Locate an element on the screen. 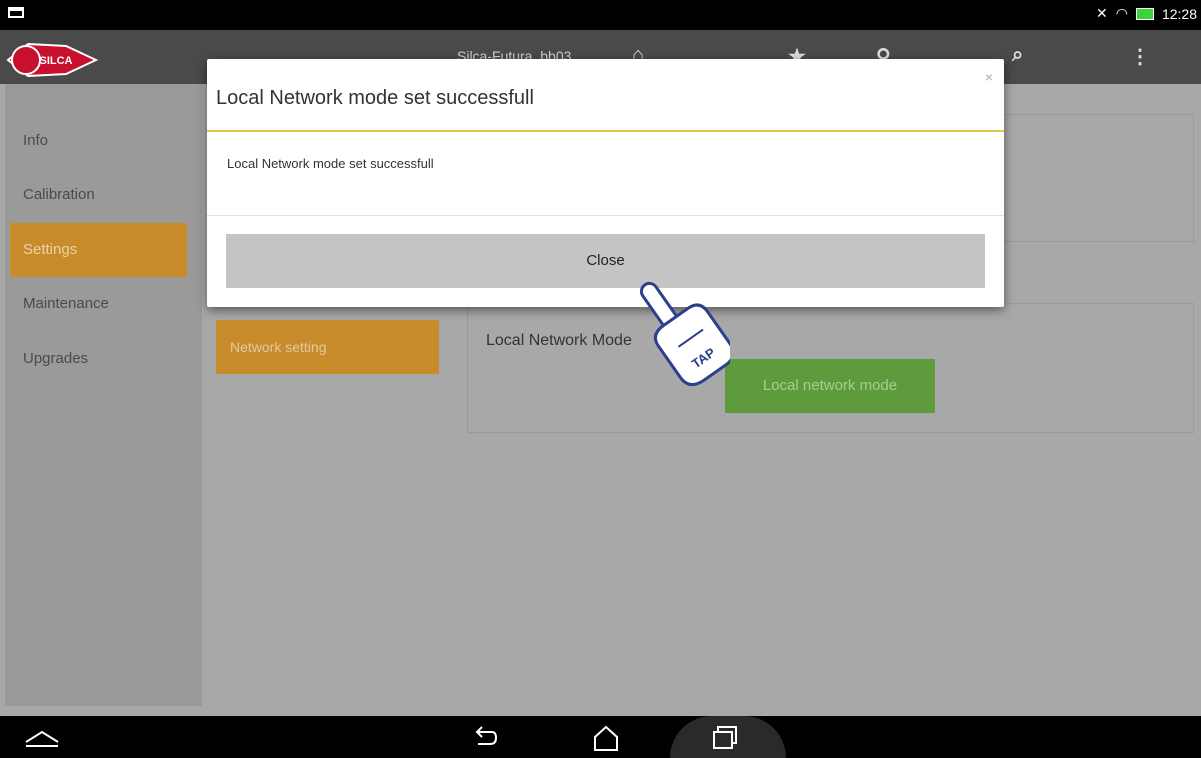 This screenshot has height=758, width=1201. battery-icon is located at coordinates (1144, 13).